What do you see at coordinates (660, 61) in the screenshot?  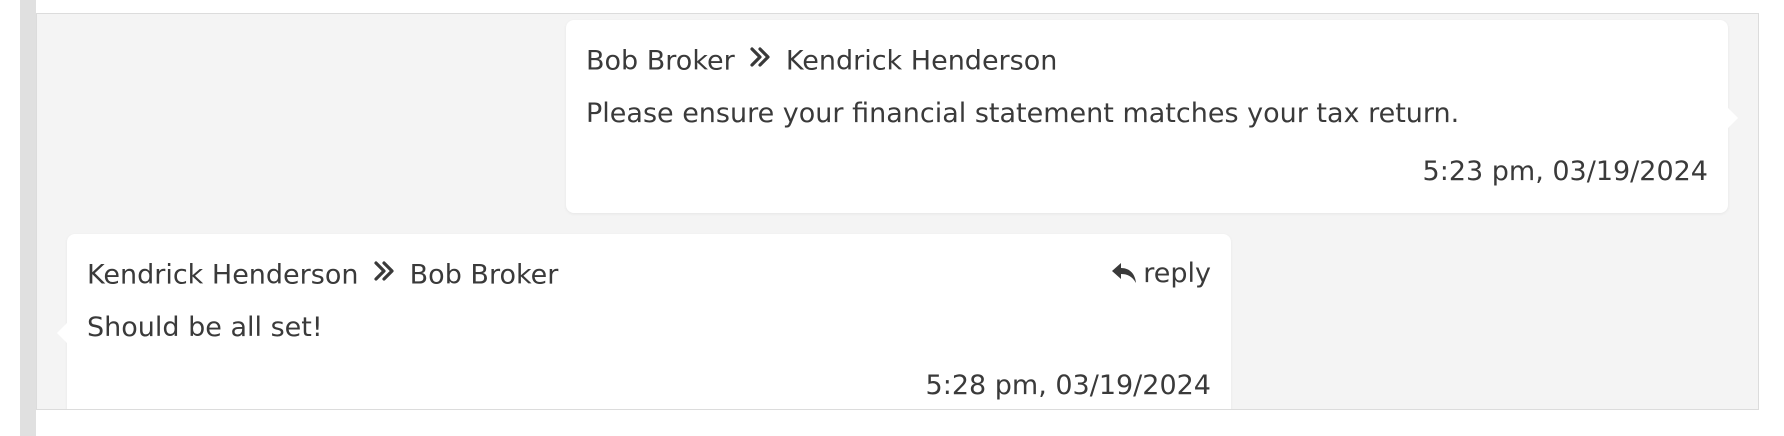 I see `sender-name: Bob Broker` at bounding box center [660, 61].